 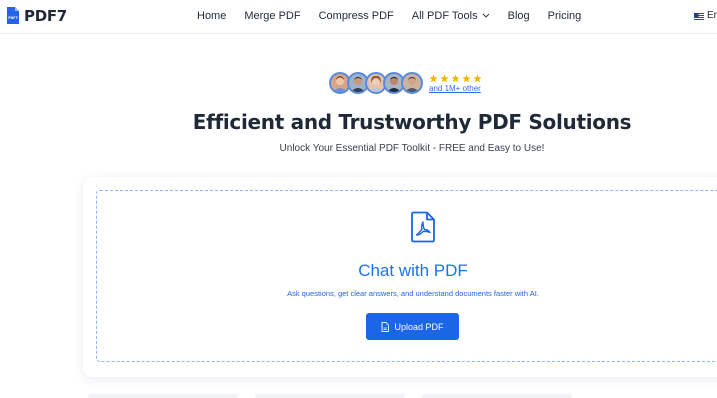 What do you see at coordinates (423, 229) in the screenshot?
I see `pdf-file-icon` at bounding box center [423, 229].